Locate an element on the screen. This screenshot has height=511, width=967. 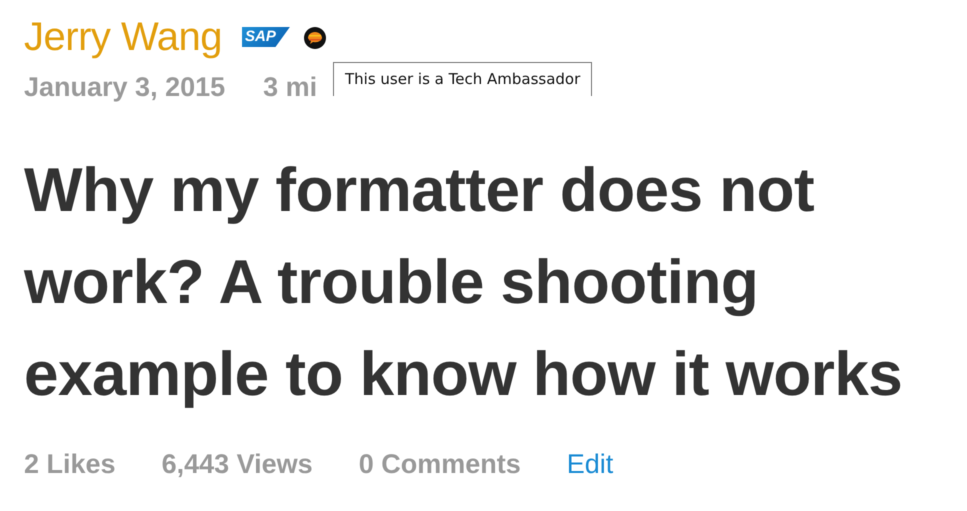
company-logo: SAP is located at coordinates (266, 37).